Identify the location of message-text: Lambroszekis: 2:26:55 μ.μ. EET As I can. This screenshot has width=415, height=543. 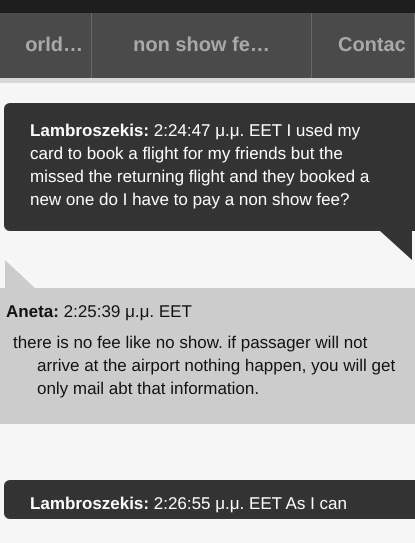
(189, 504).